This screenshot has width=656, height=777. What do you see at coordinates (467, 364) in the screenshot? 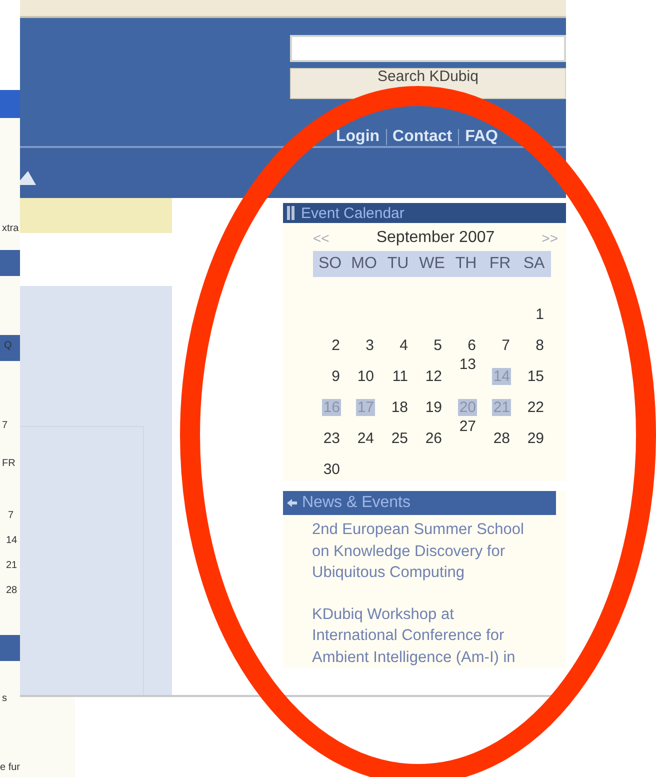
I see `calendar-day: 13` at bounding box center [467, 364].